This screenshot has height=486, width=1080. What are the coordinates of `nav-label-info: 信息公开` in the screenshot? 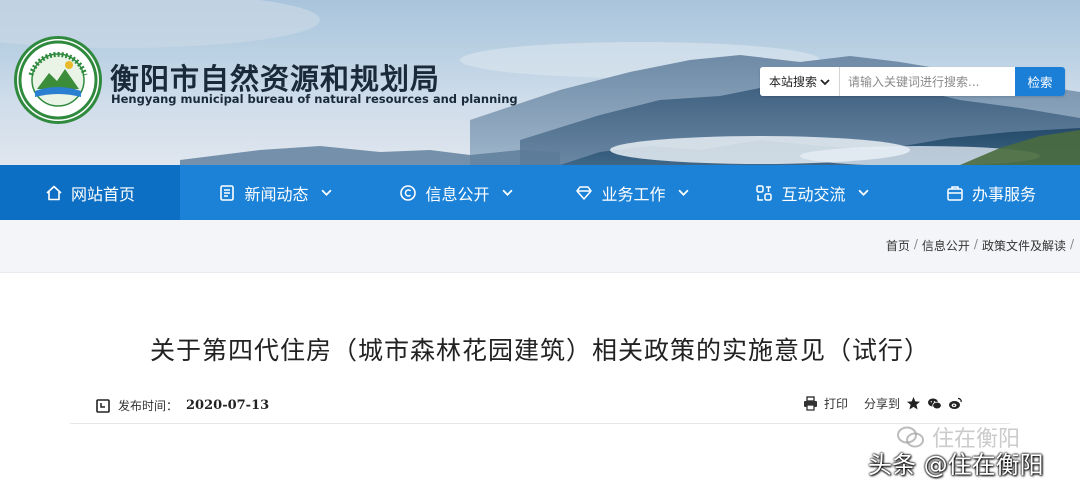 It's located at (457, 194).